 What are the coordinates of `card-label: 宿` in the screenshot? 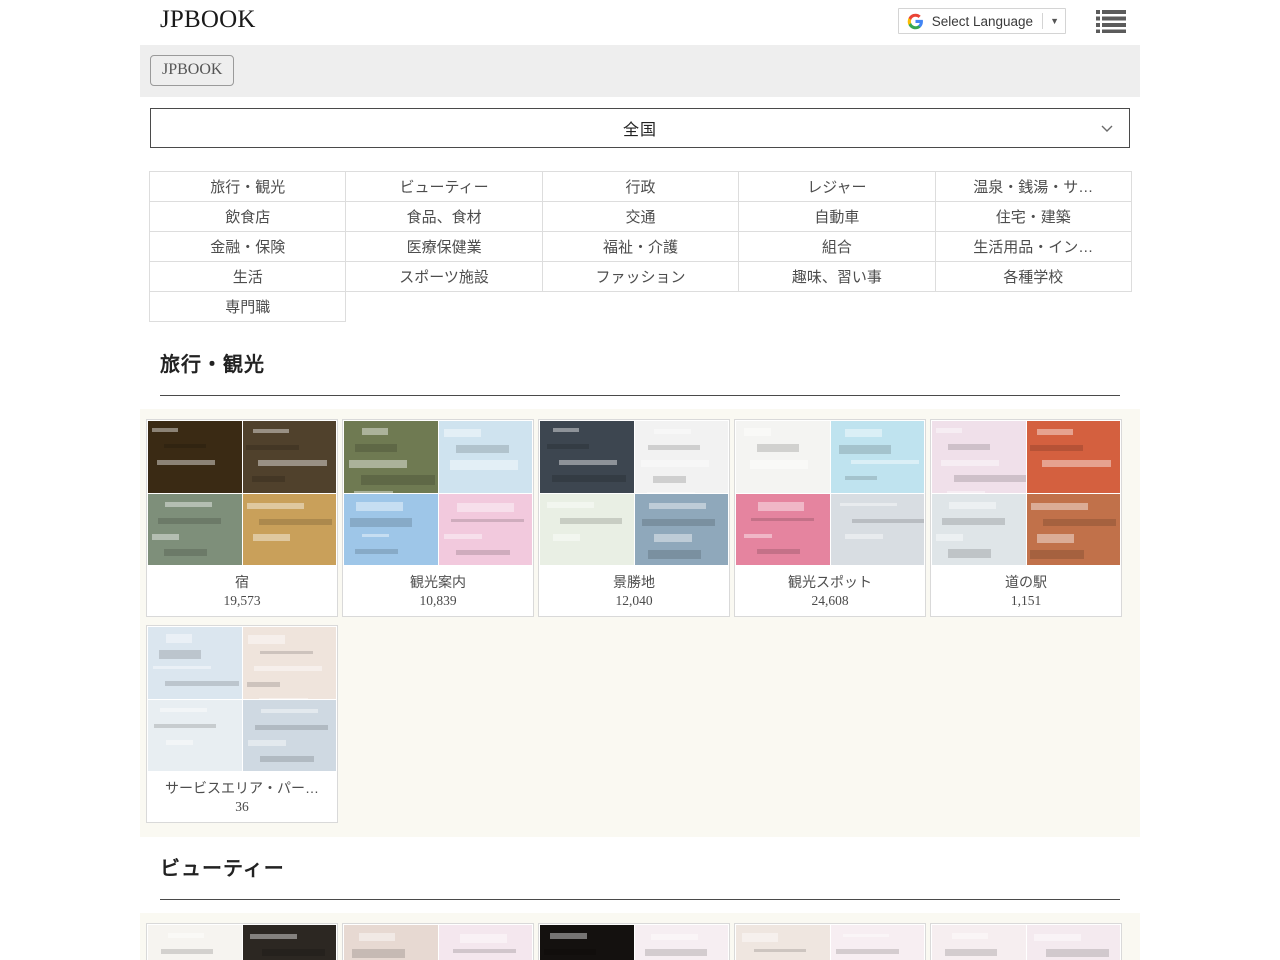 It's located at (242, 582).